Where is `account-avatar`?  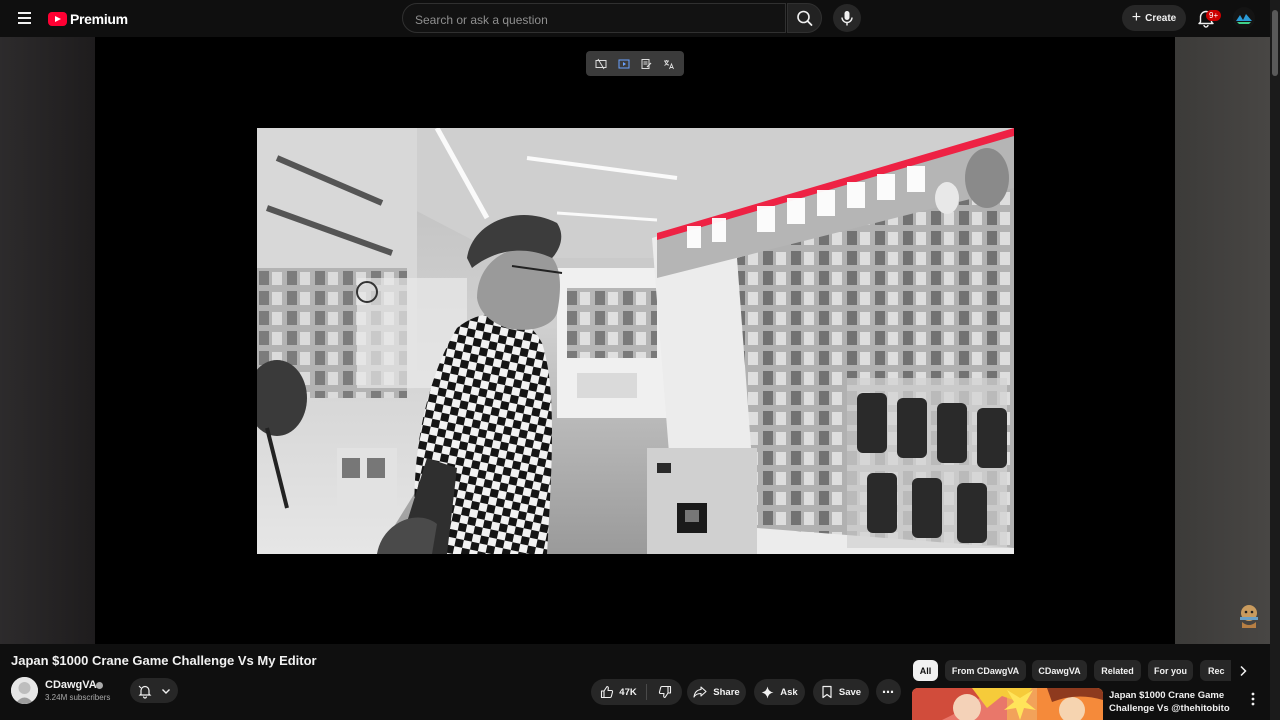 account-avatar is located at coordinates (1244, 18).